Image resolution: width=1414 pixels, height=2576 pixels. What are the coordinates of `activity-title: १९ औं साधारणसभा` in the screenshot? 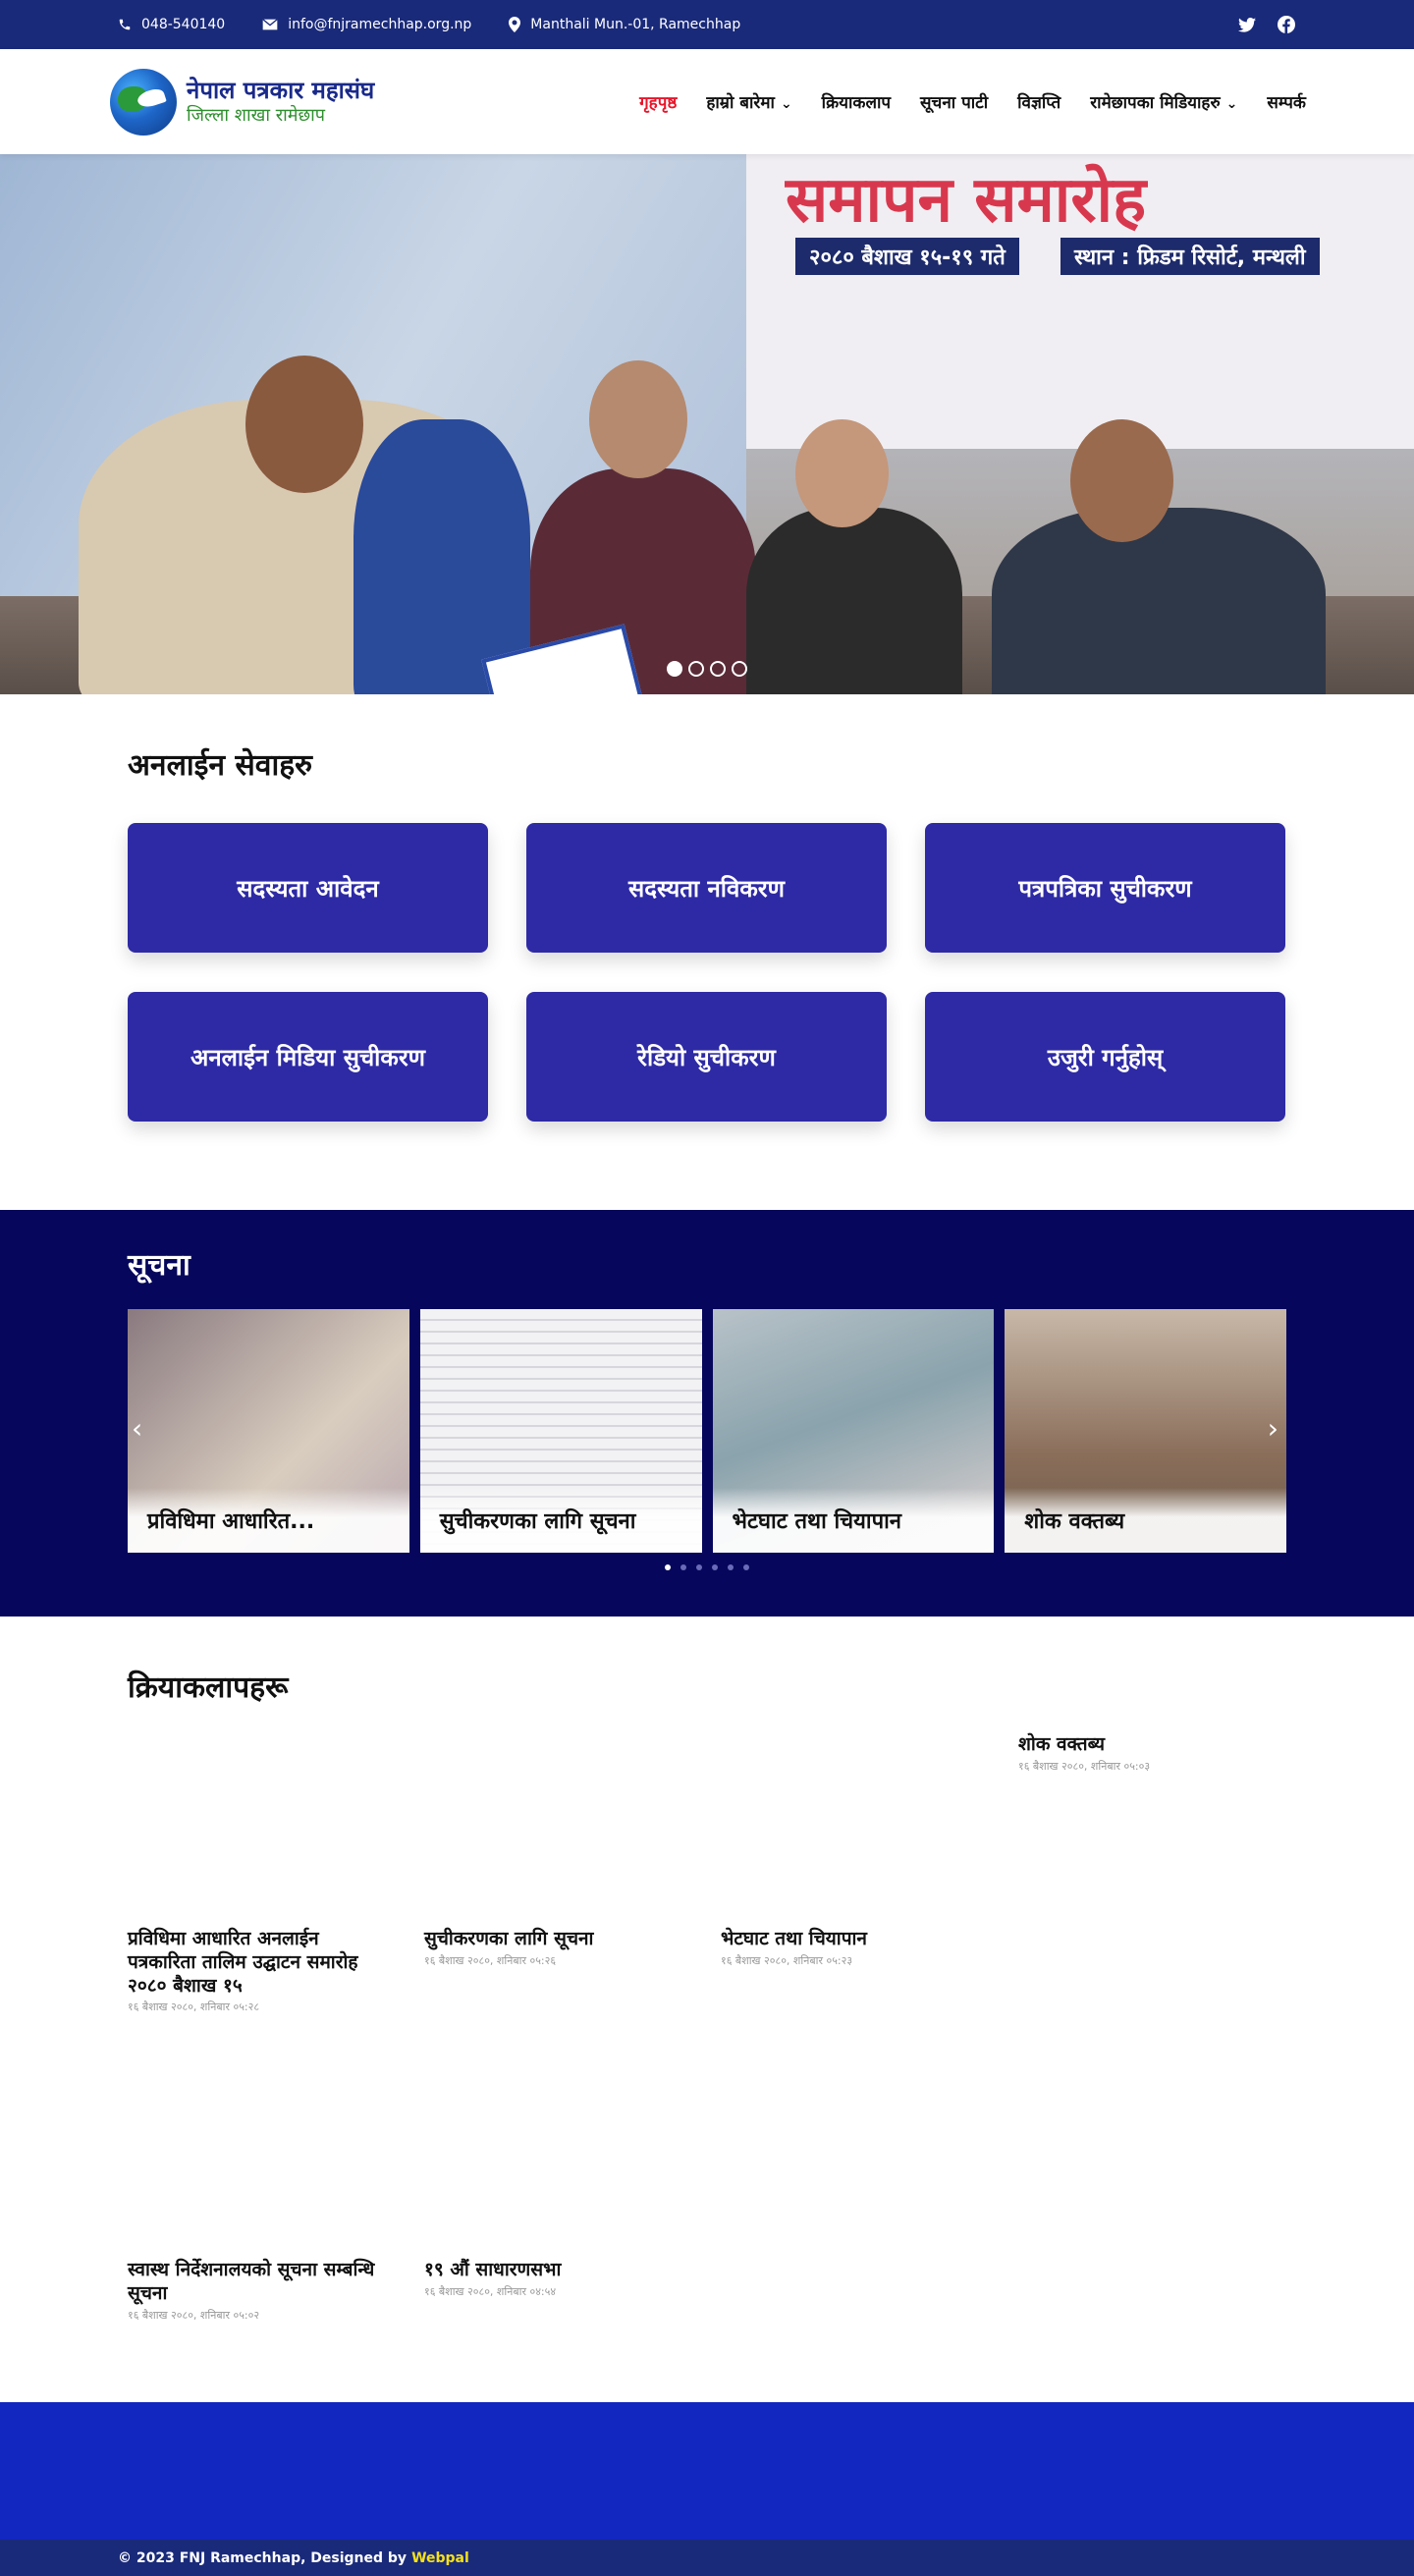 It's located at (493, 2270).